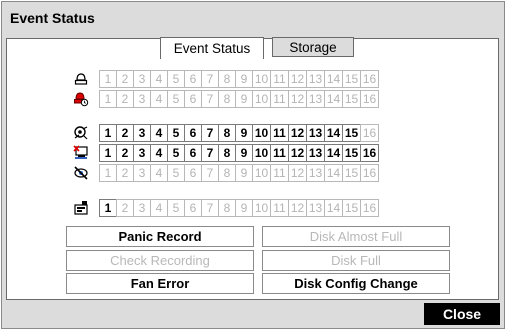 This screenshot has width=506, height=330. What do you see at coordinates (160, 283) in the screenshot?
I see `fan-error-status: Fan Error` at bounding box center [160, 283].